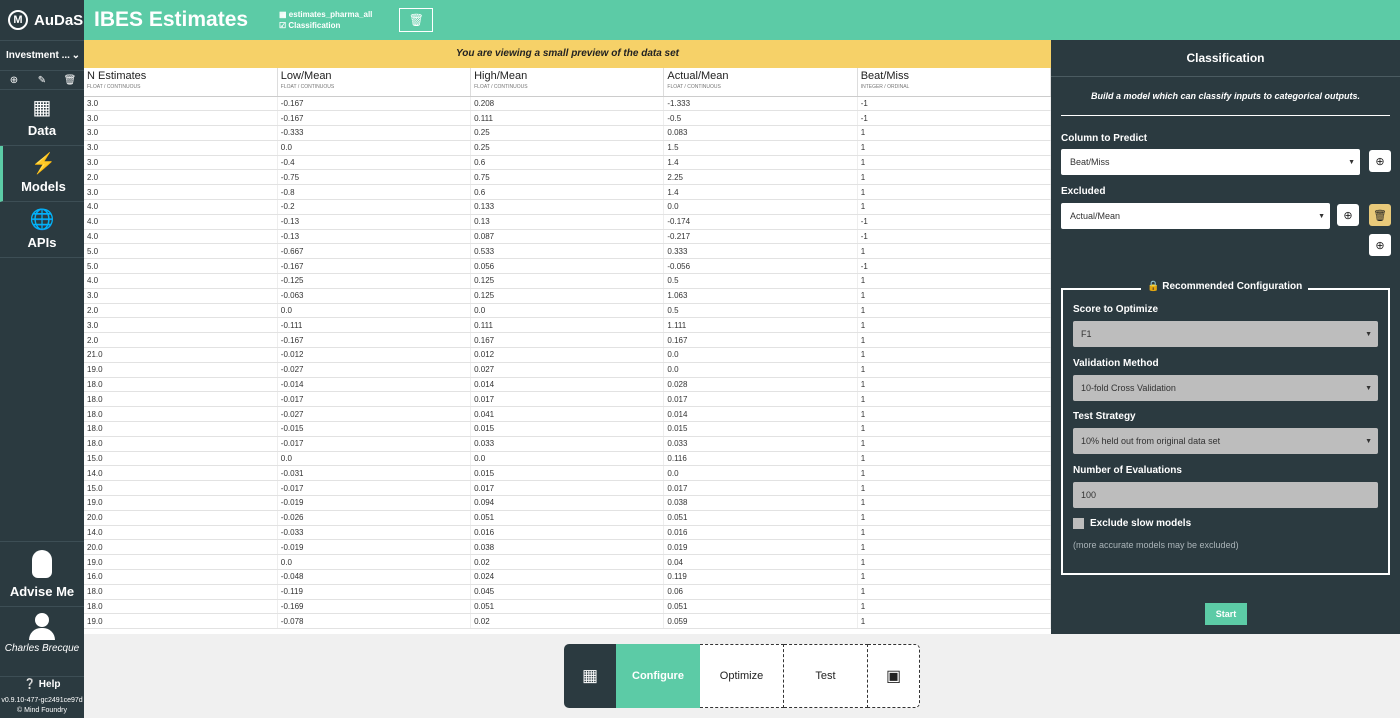 The width and height of the screenshot is (1400, 718). Describe the element at coordinates (1225, 388) in the screenshot. I see `validation-select: 10-fold Cross Validation ▼` at that location.